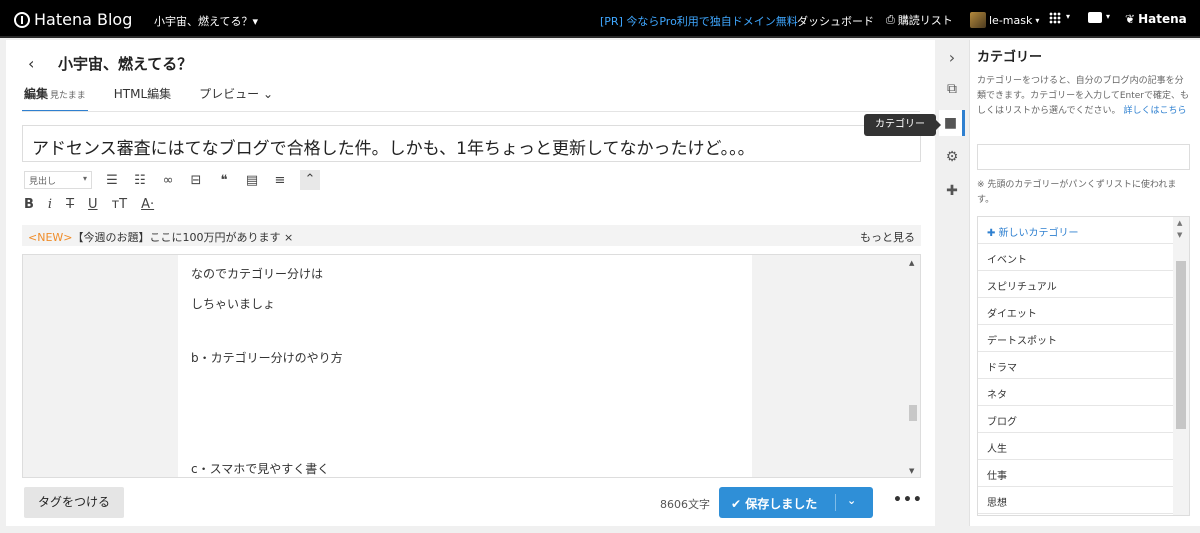 The height and width of the screenshot is (533, 1200). I want to click on weekly-topic-notice: <NEW>【今週のお題】ここに100万円があります × もっと見る, so click(471, 235).